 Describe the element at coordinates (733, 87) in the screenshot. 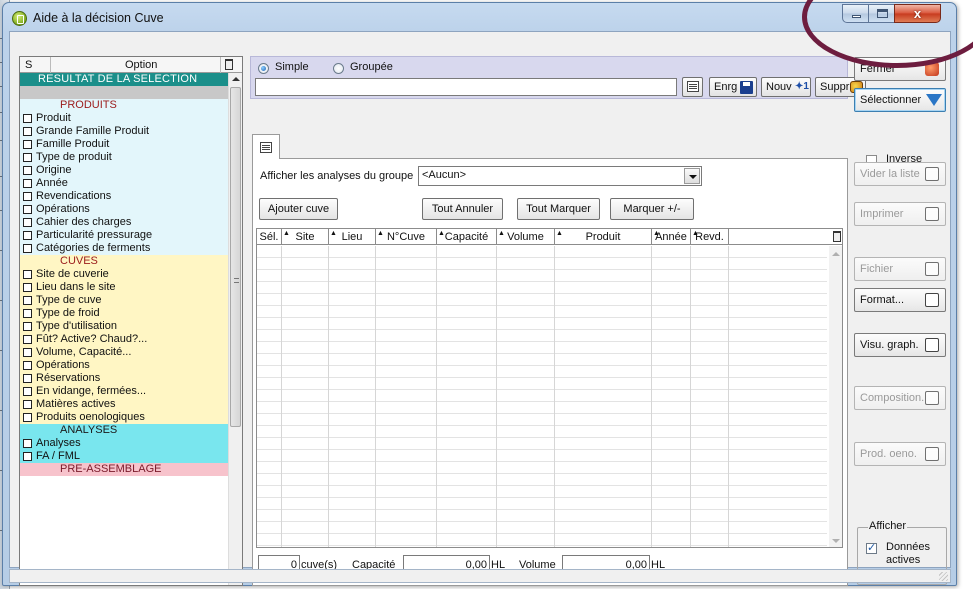

I see `save-button: Enrg` at that location.